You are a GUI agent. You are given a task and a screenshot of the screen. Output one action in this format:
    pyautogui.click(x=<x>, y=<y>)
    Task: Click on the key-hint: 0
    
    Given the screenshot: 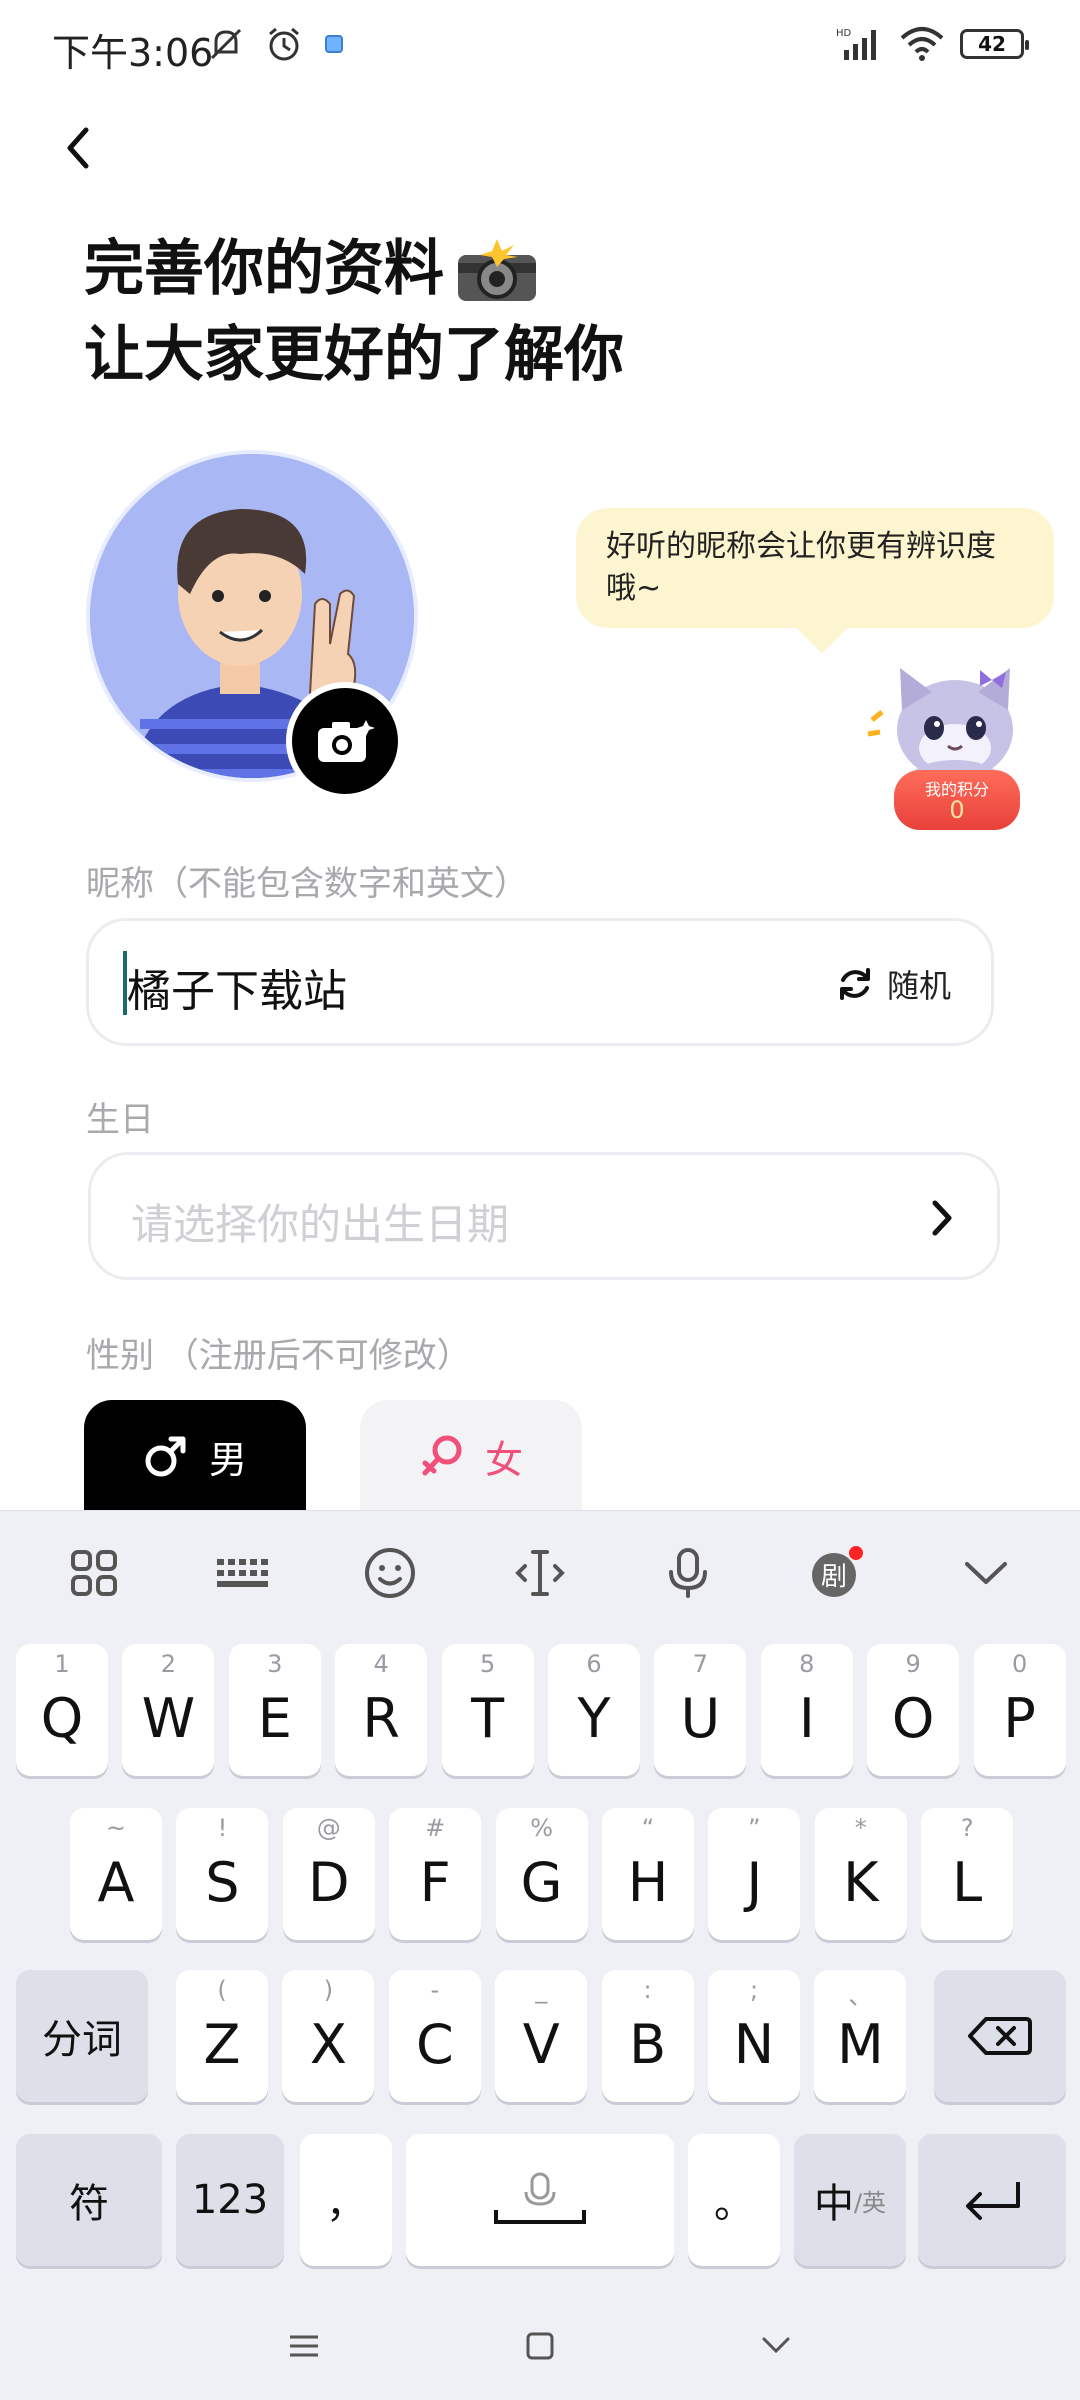 What is the action you would take?
    pyautogui.click(x=1019, y=1664)
    